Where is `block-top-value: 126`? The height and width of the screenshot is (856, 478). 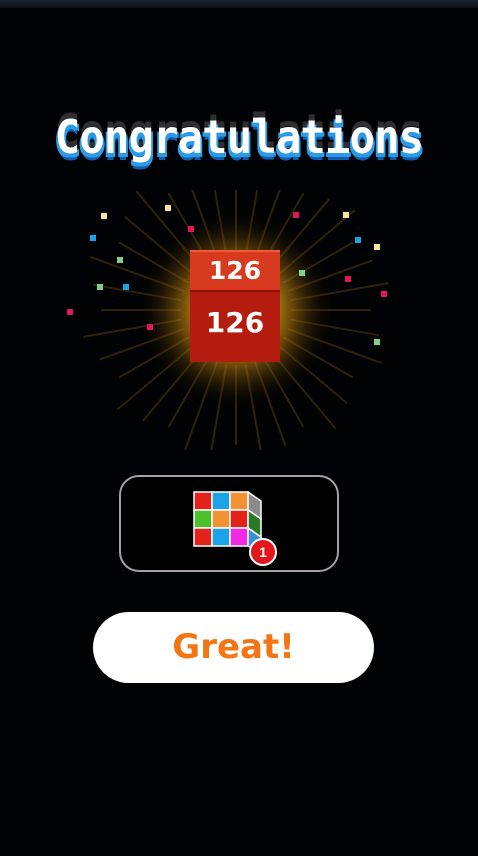 block-top-value: 126 is located at coordinates (235, 270).